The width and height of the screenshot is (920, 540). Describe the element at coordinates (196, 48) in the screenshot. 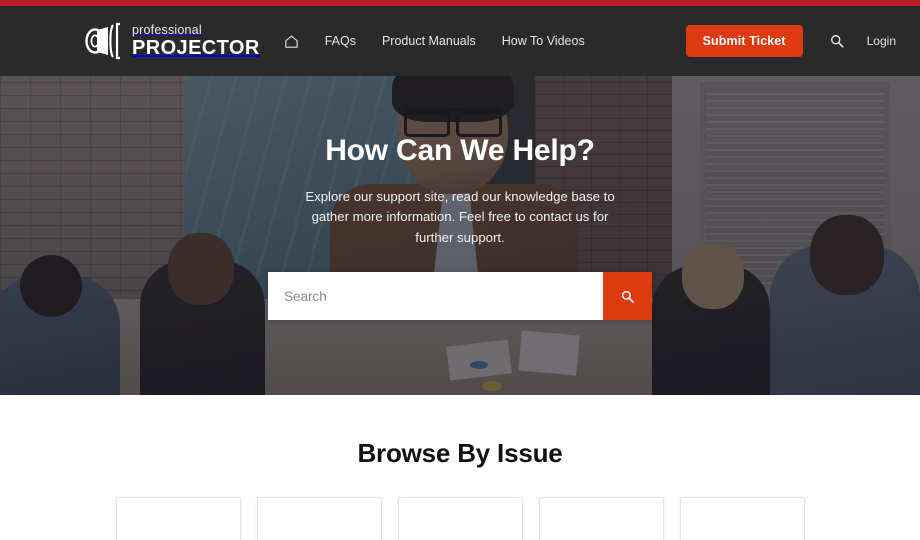

I see `logo-line-projector: PROJECTOR` at that location.